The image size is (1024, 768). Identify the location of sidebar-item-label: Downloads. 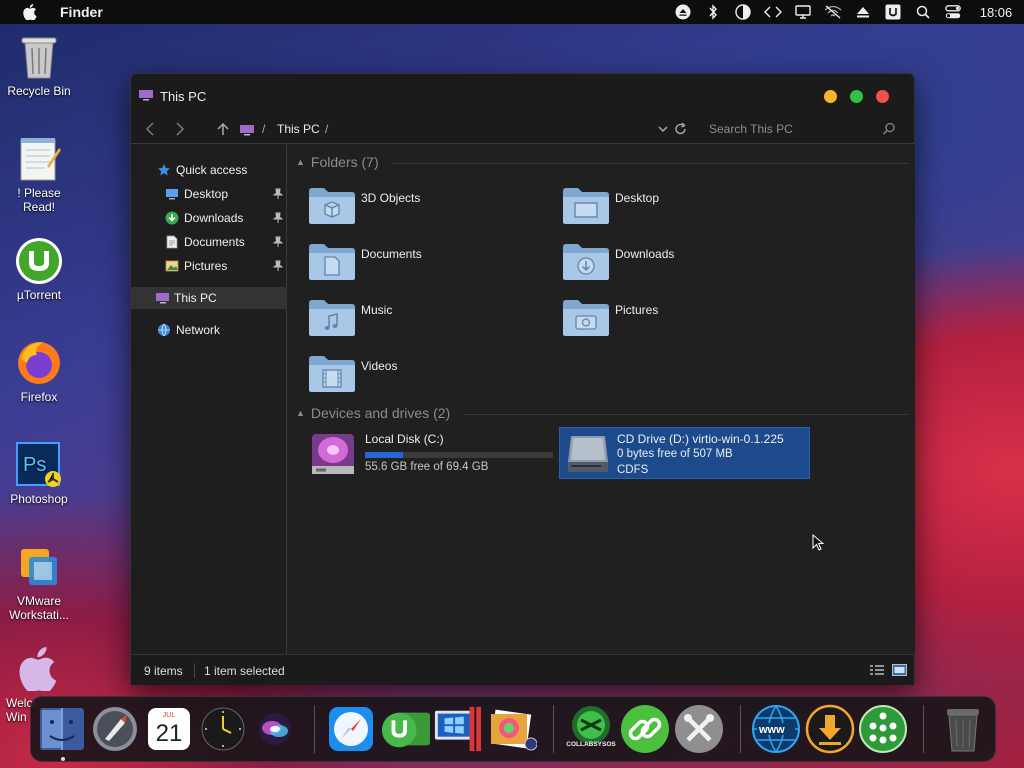
(214, 218).